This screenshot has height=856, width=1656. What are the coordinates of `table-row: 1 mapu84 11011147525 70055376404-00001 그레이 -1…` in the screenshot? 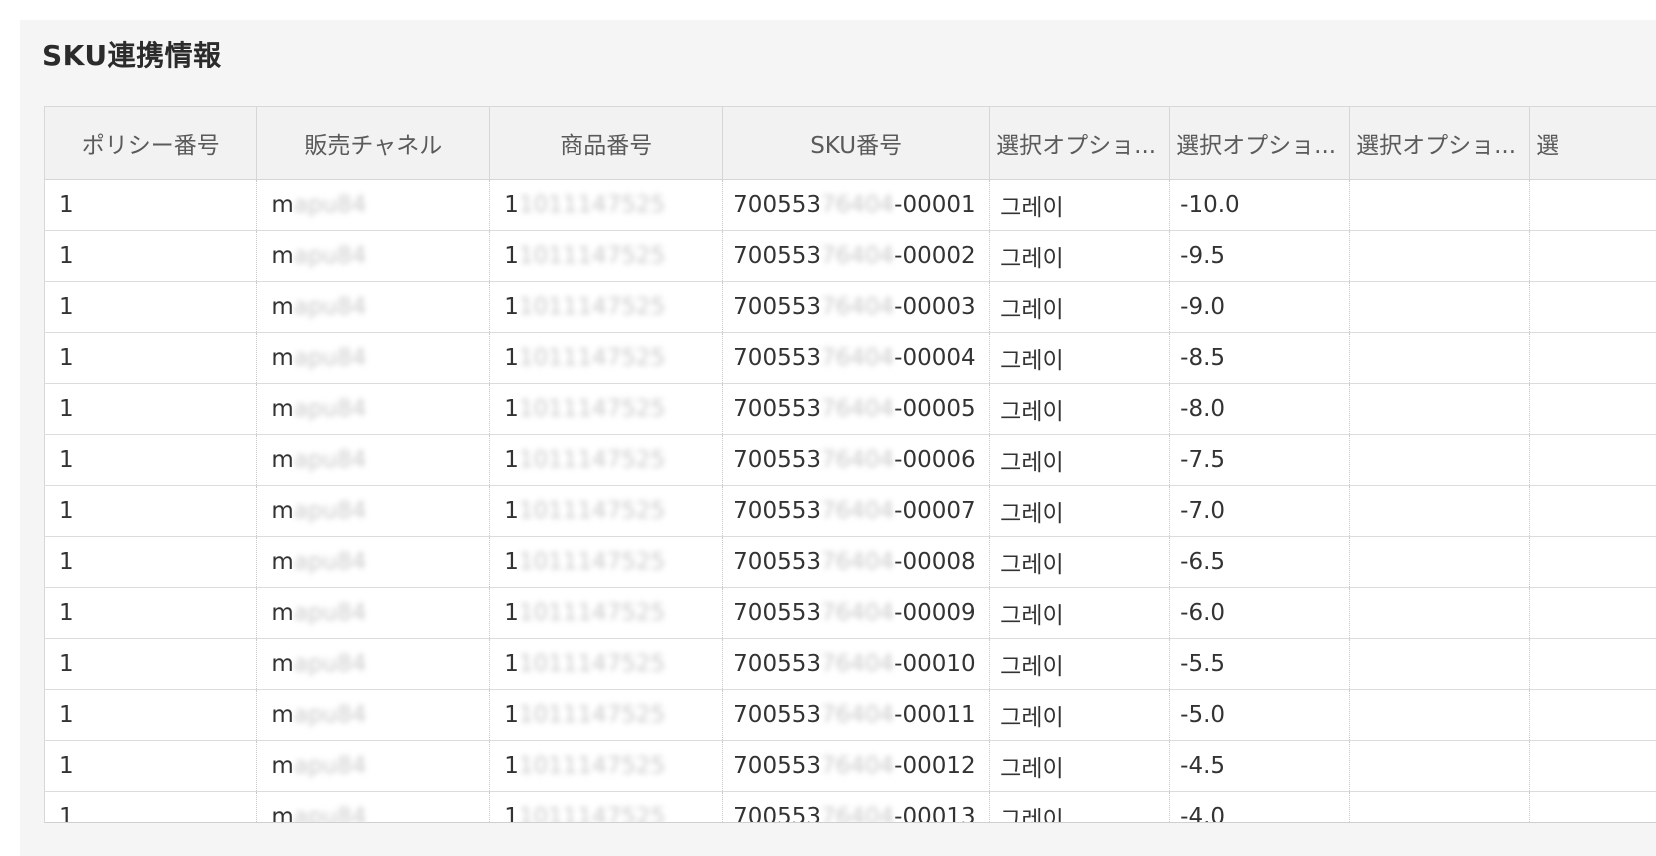 It's located at (850, 205).